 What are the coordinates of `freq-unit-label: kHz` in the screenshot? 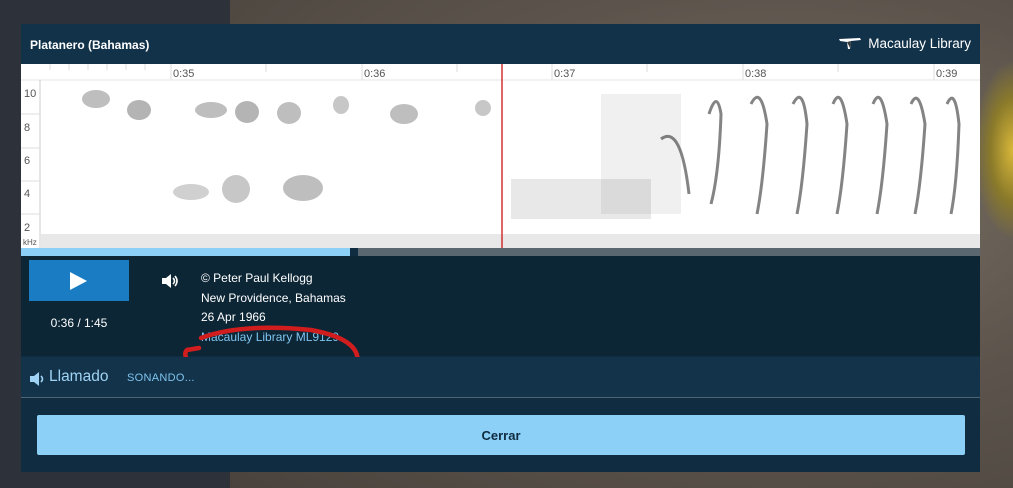 It's located at (30, 242).